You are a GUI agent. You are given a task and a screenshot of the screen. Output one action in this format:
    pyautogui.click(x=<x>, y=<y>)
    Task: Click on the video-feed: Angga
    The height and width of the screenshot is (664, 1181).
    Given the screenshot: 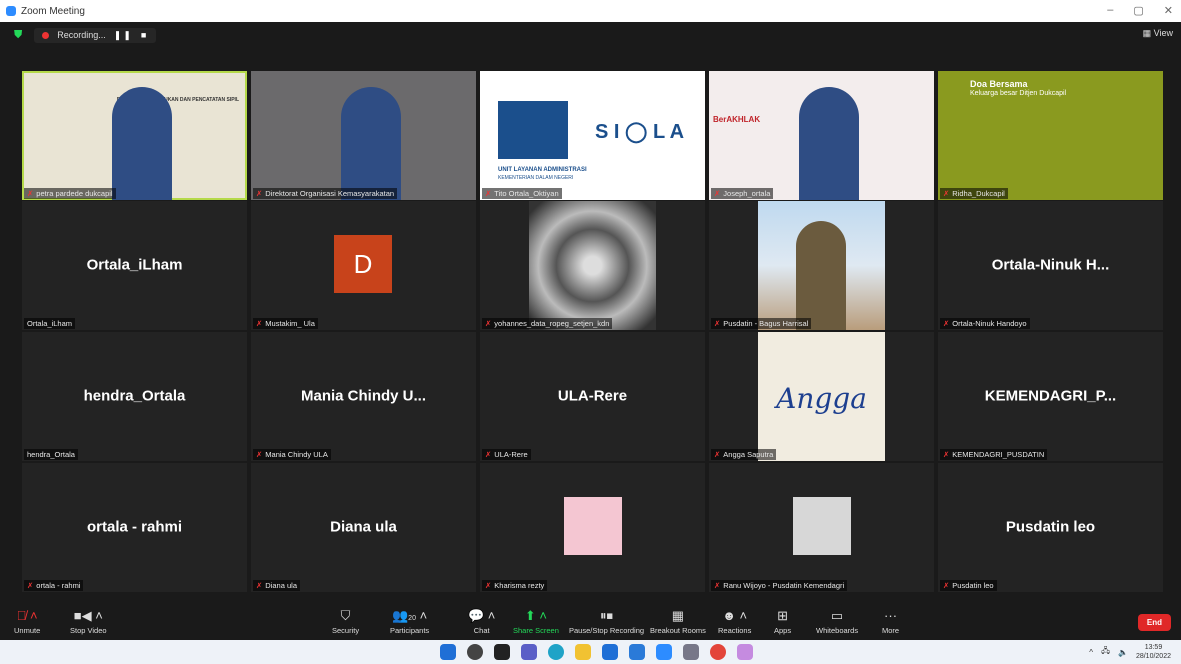 What is the action you would take?
    pyautogui.click(x=821, y=396)
    